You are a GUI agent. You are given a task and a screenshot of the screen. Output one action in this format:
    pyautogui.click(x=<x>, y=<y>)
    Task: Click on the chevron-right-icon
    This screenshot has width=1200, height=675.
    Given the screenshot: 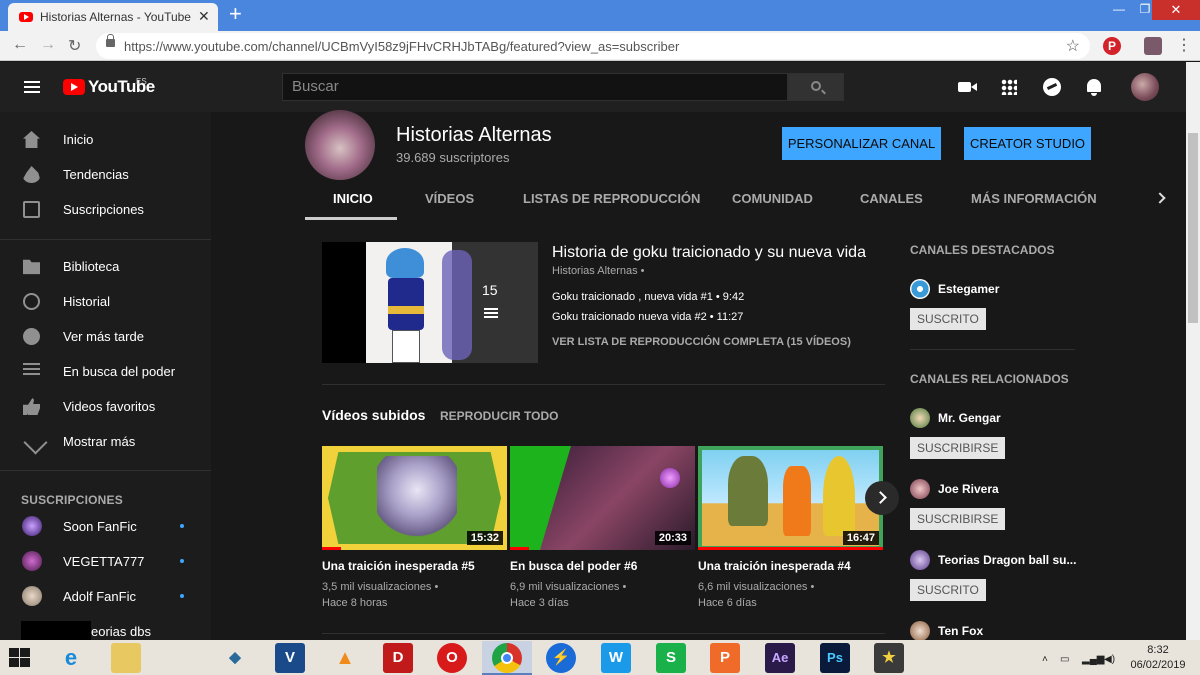 What is the action you would take?
    pyautogui.click(x=1160, y=198)
    